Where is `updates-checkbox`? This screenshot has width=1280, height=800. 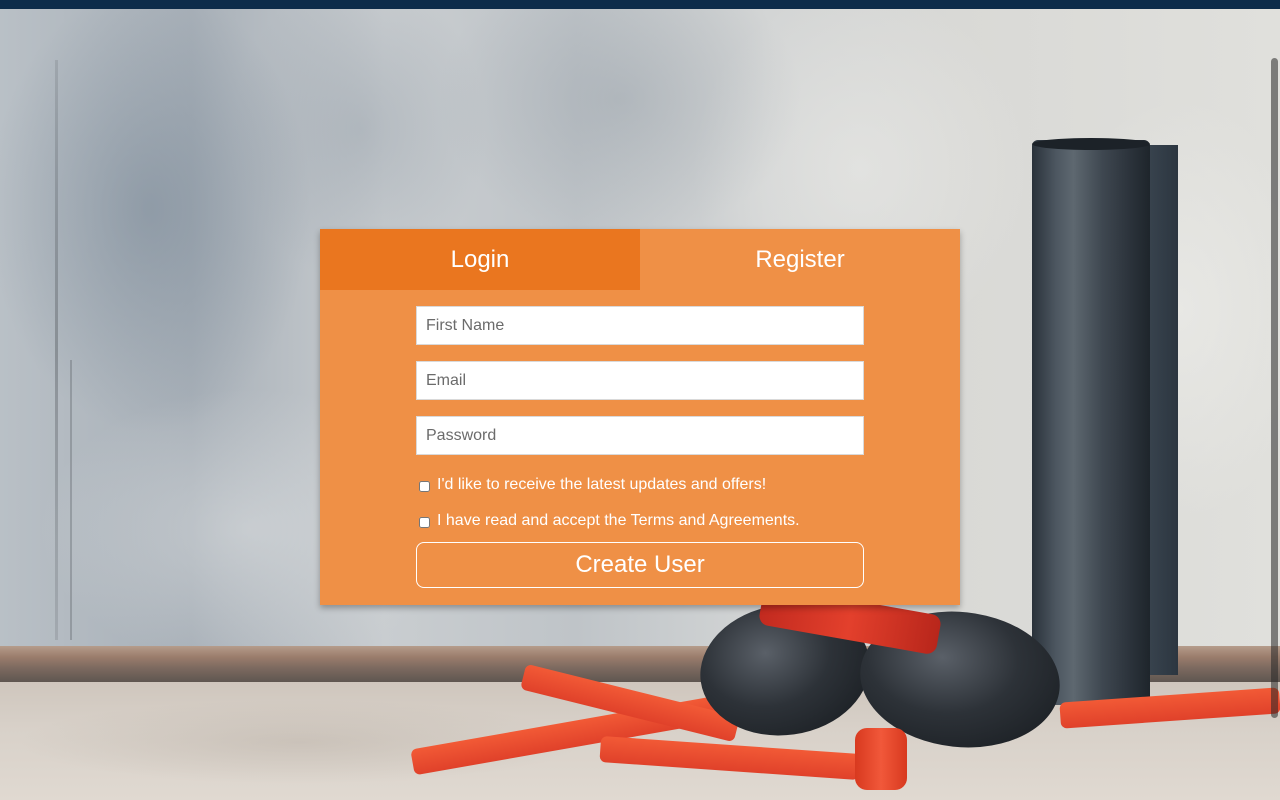
updates-checkbox is located at coordinates (424, 486).